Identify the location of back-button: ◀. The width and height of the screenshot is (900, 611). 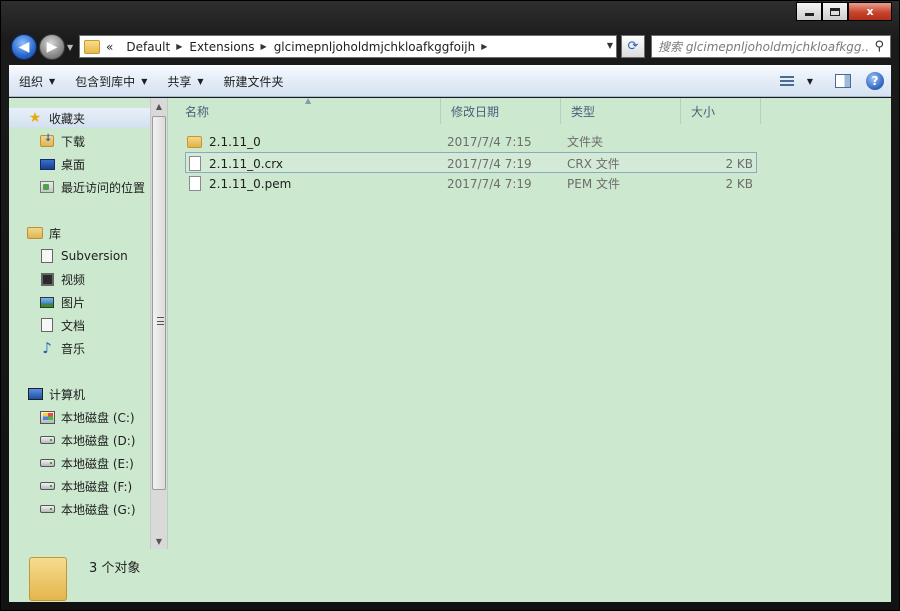
(24, 47).